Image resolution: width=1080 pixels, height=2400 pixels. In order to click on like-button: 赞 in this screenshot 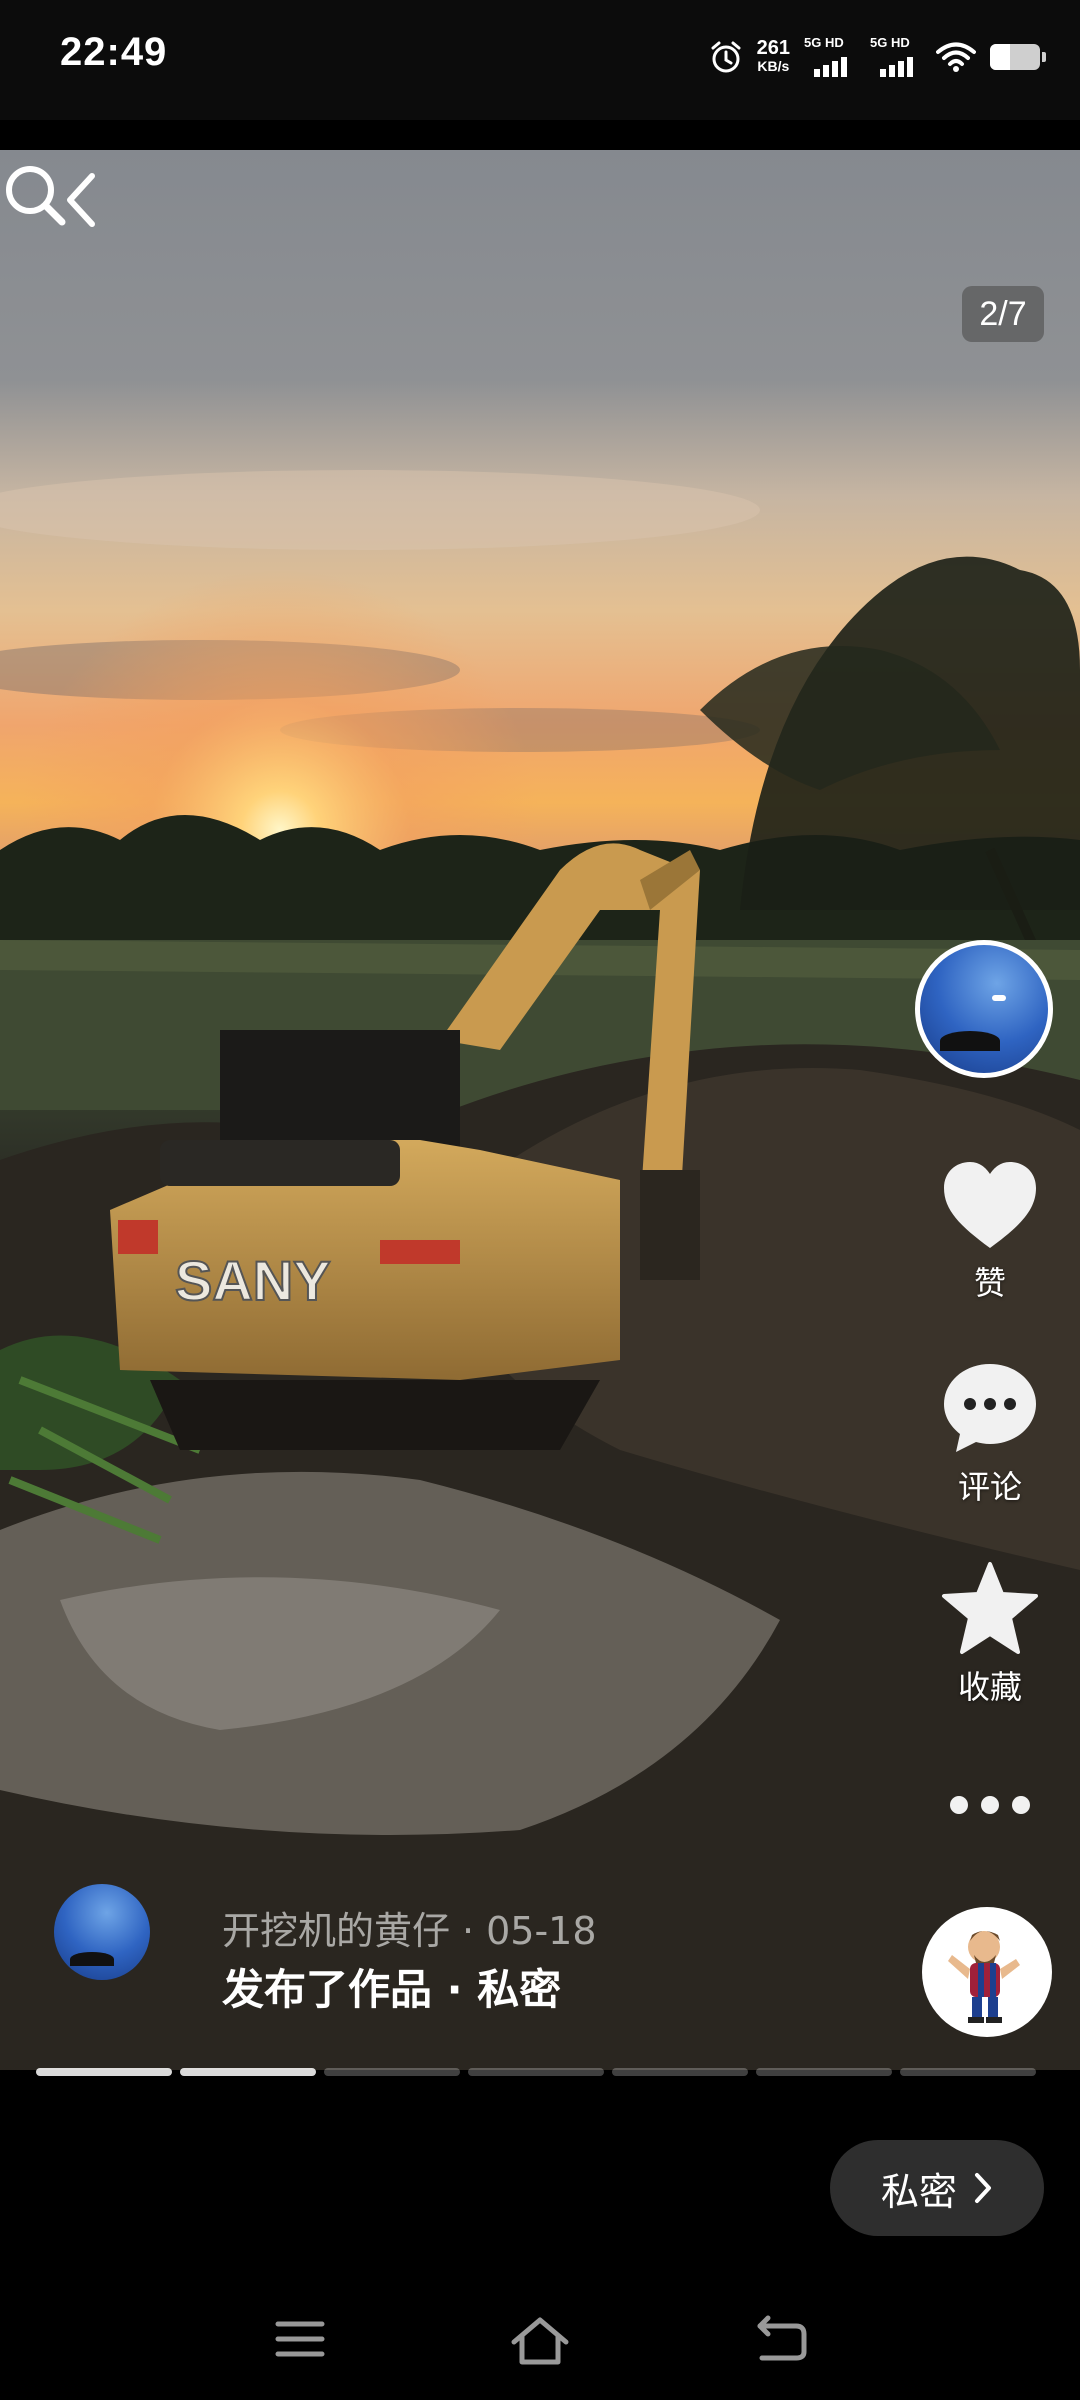, I will do `click(990, 1232)`.